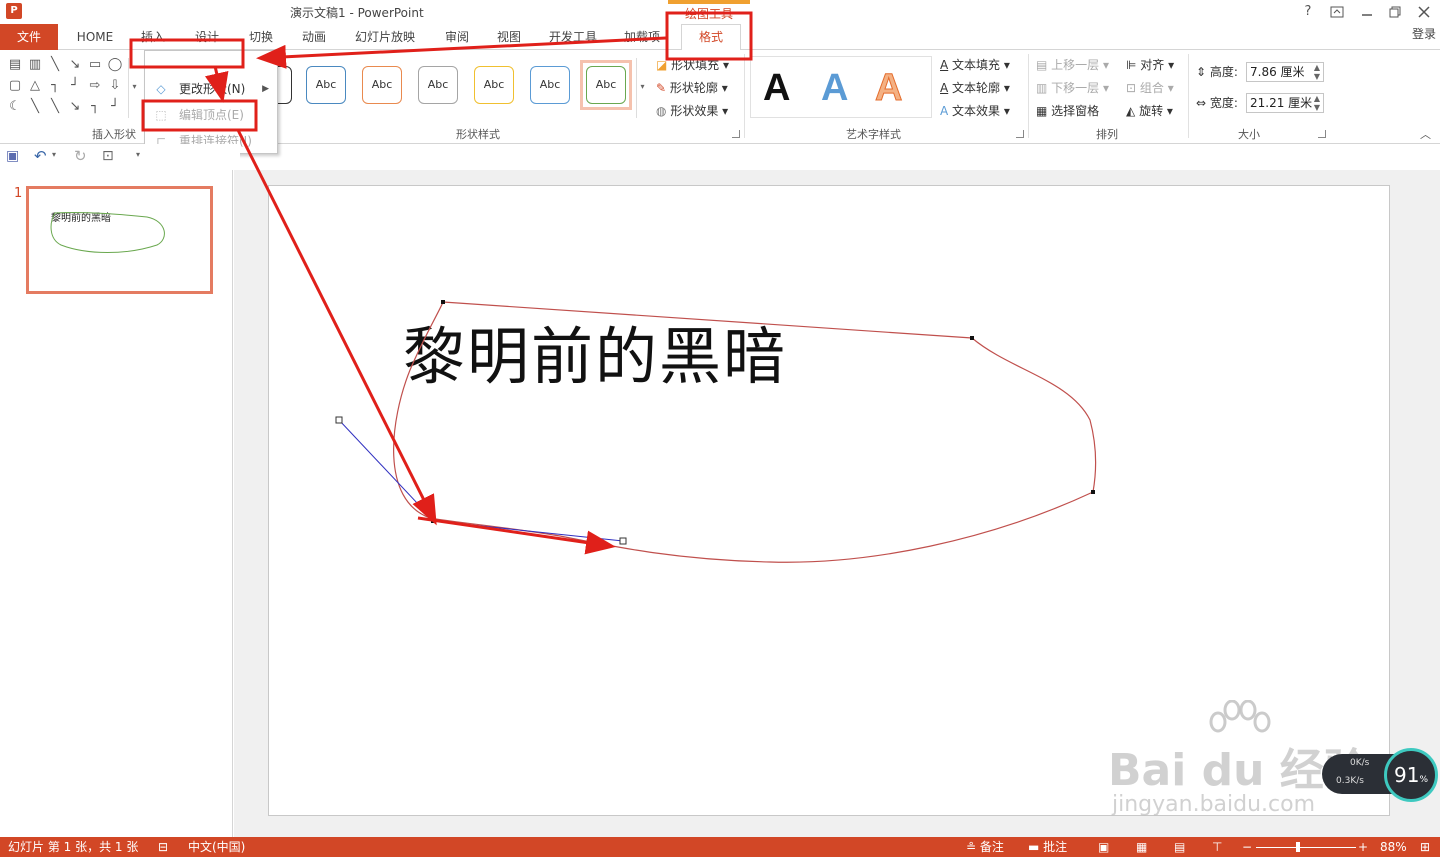 This screenshot has height=857, width=1440. Describe the element at coordinates (211, 89) in the screenshot. I see `menu-item-change-shape: ◇ 更改形状(N) ▶` at that location.